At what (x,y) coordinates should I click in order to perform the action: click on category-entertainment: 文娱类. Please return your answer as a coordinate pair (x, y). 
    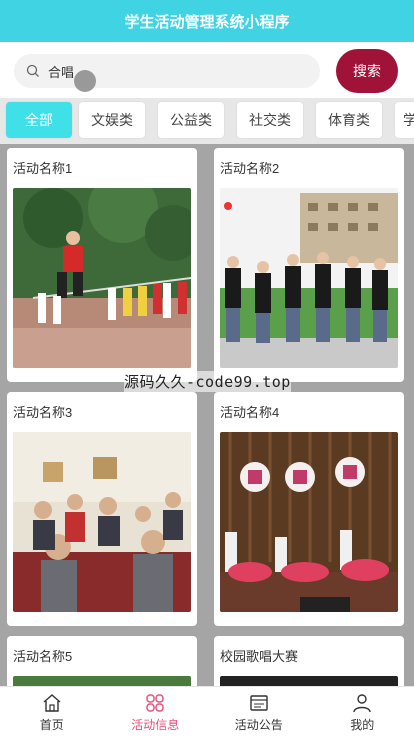
    Looking at the image, I should click on (112, 120).